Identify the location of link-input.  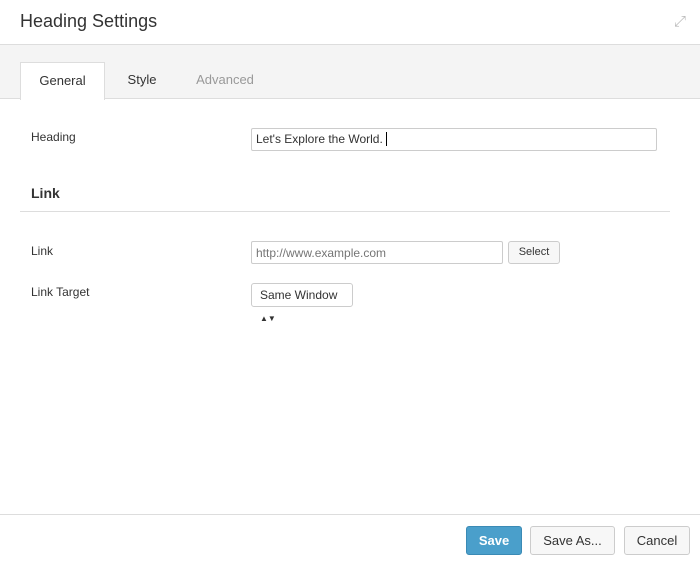
(377, 252).